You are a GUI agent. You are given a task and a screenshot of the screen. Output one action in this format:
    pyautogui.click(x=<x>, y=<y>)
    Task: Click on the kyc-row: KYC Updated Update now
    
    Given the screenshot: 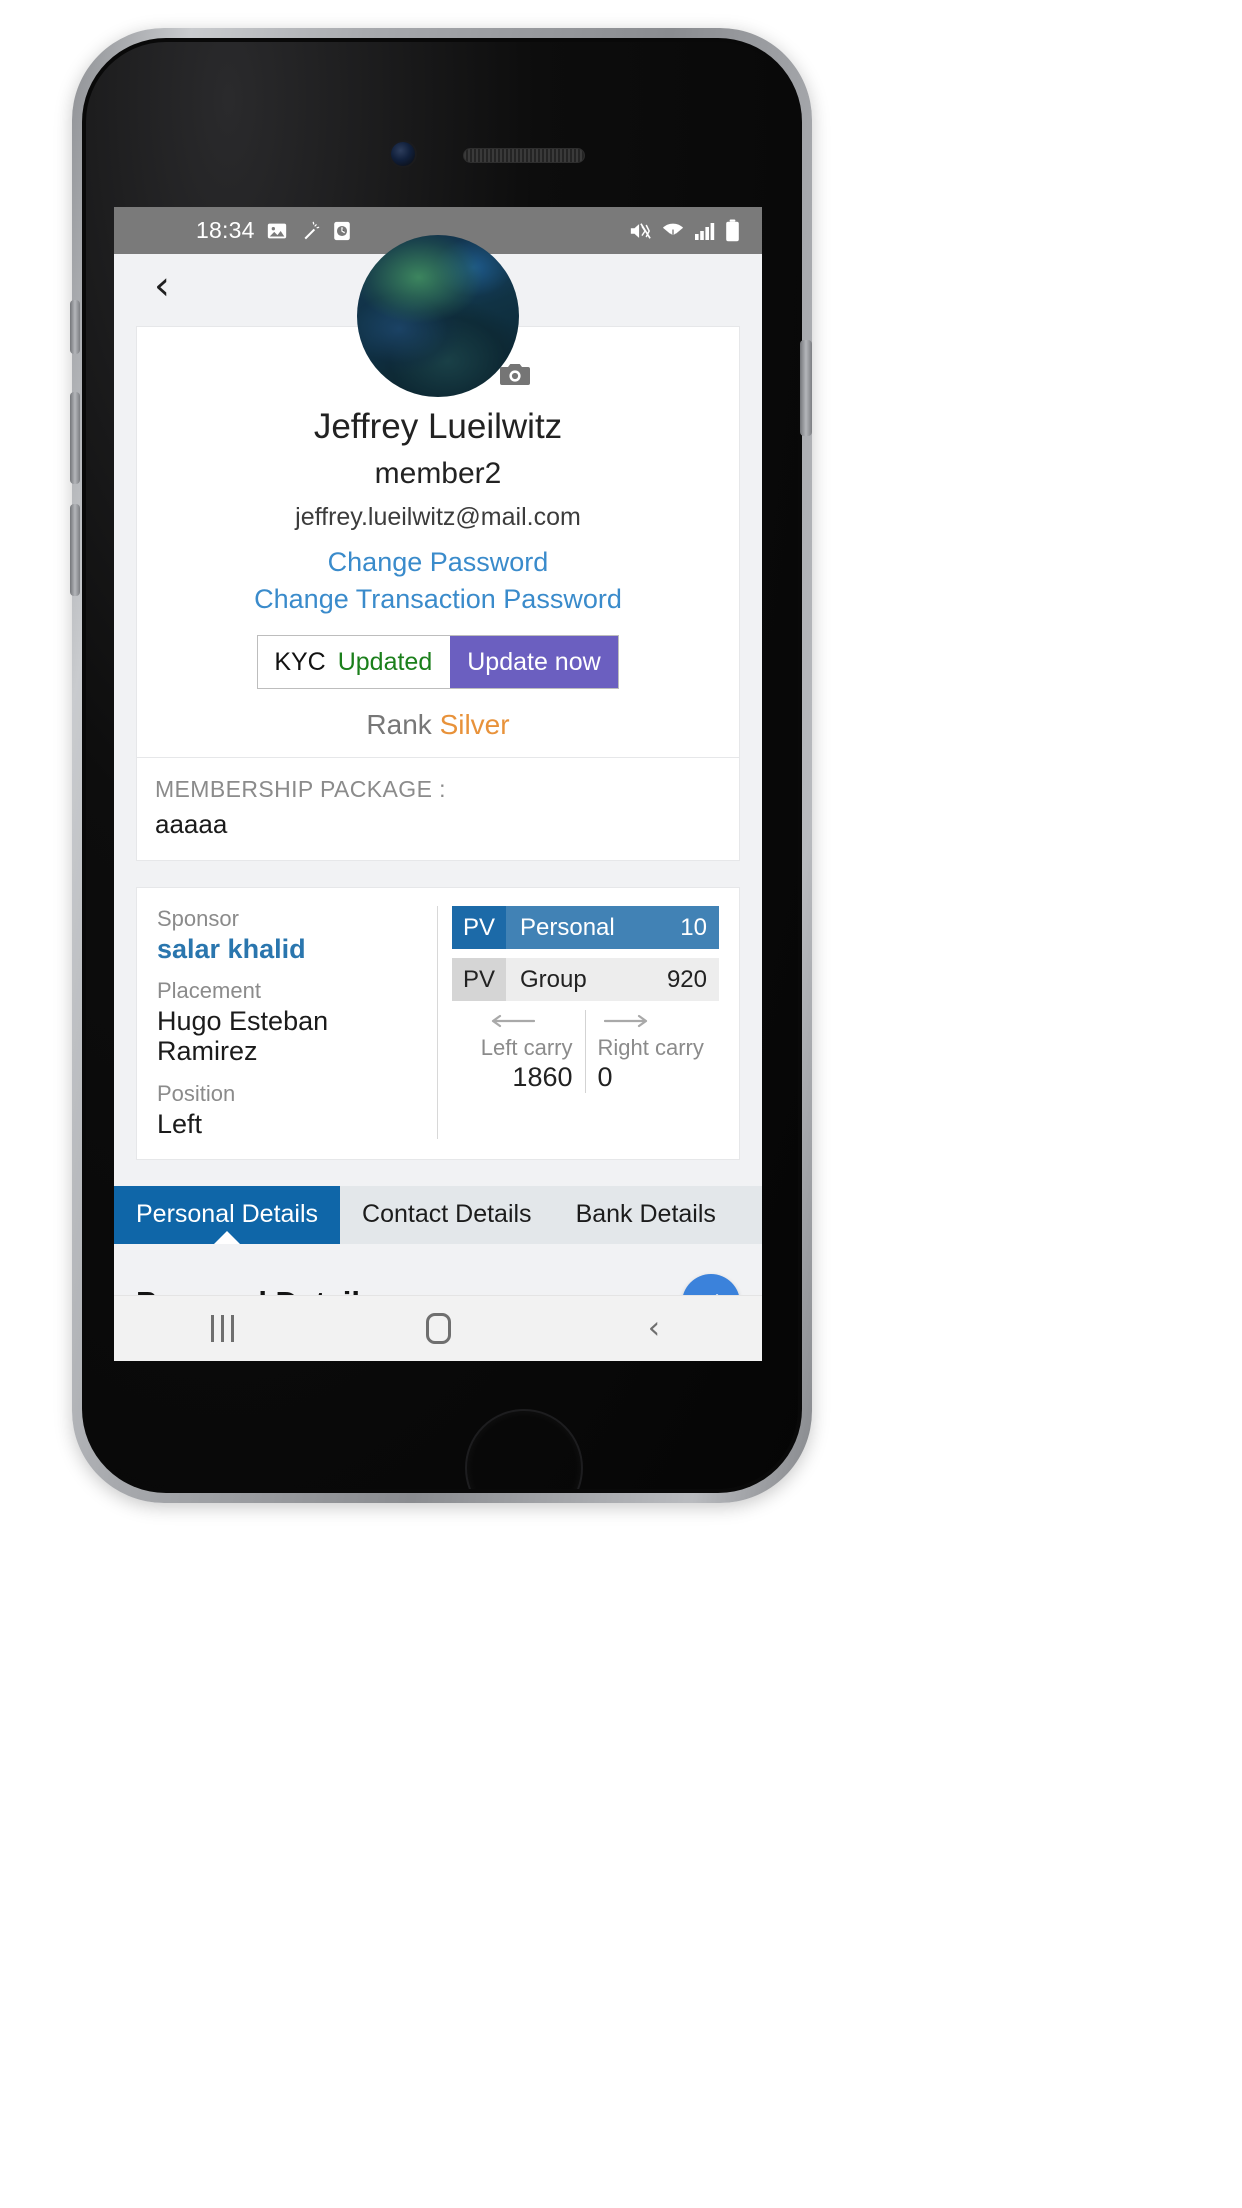 What is the action you would take?
    pyautogui.click(x=438, y=662)
    